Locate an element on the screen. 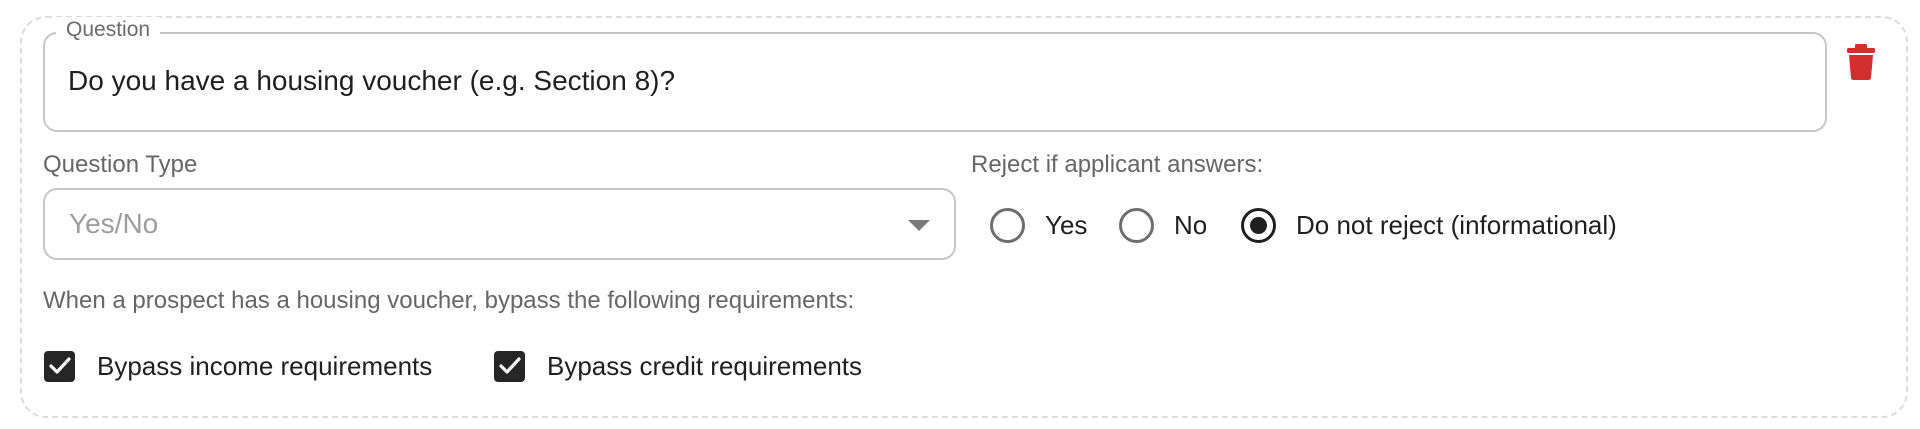 This screenshot has width=1920, height=429. radio-selected-dot is located at coordinates (1258, 225).